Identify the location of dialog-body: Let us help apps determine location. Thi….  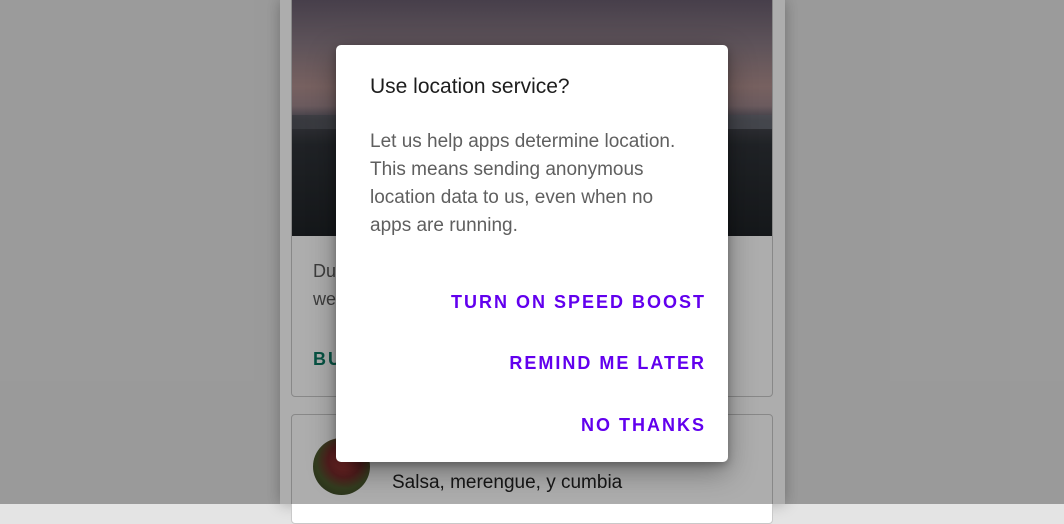
(523, 183).